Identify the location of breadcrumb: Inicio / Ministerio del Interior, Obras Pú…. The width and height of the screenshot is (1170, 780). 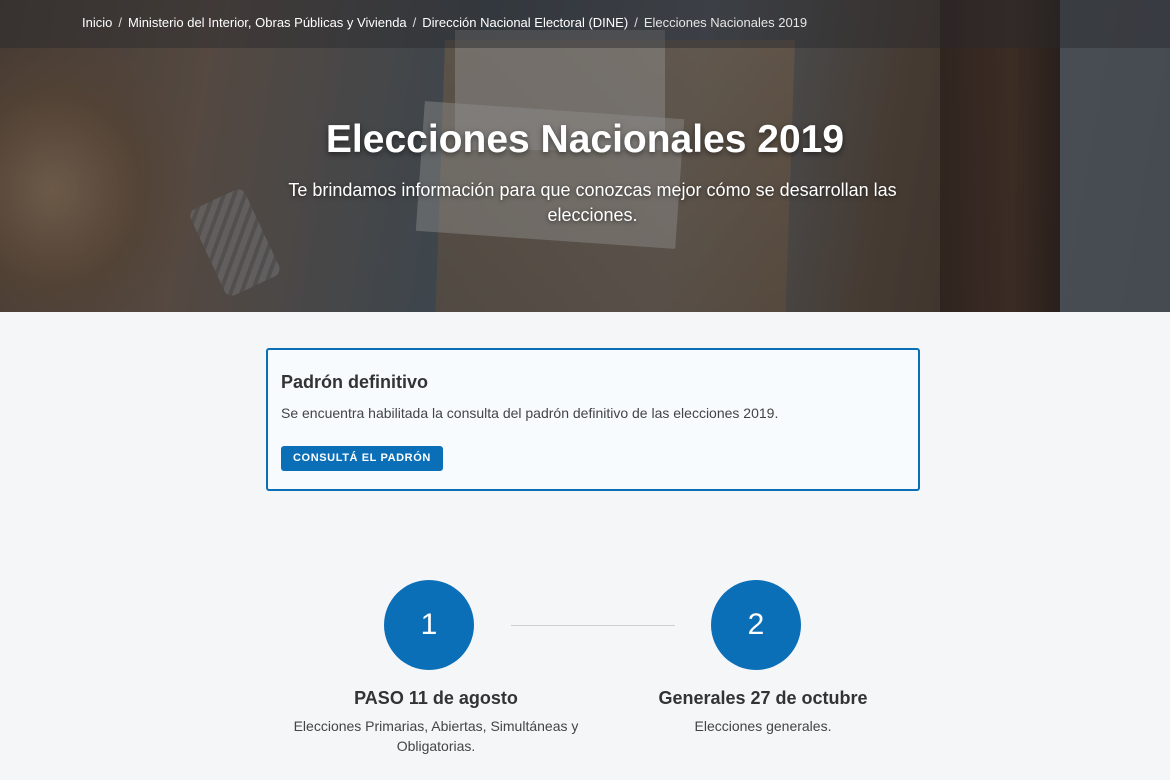
(444, 22).